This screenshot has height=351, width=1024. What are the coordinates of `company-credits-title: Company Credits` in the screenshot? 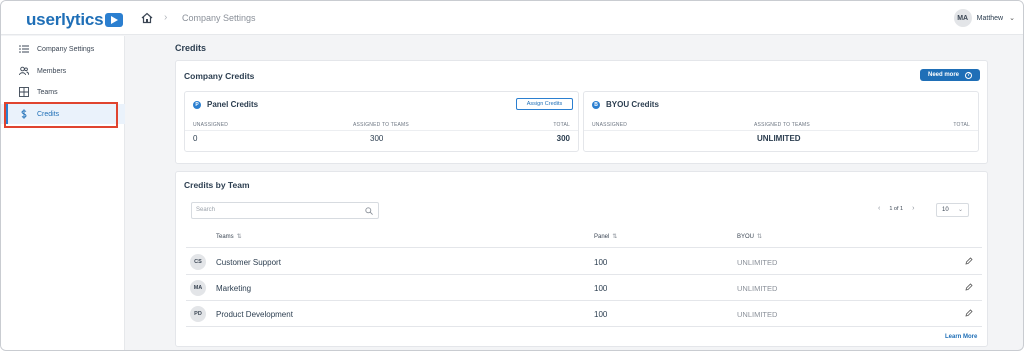 It's located at (219, 76).